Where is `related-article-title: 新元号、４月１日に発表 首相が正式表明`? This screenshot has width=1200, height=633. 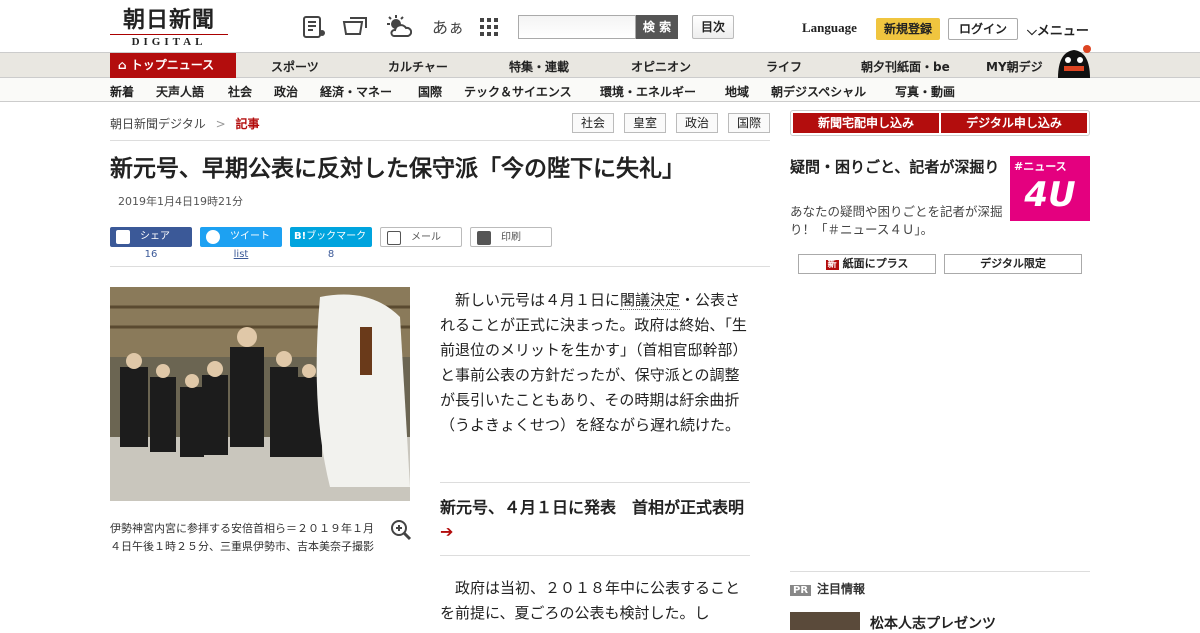 related-article-title: 新元号、４月１日に発表 首相が正式表明 is located at coordinates (592, 507).